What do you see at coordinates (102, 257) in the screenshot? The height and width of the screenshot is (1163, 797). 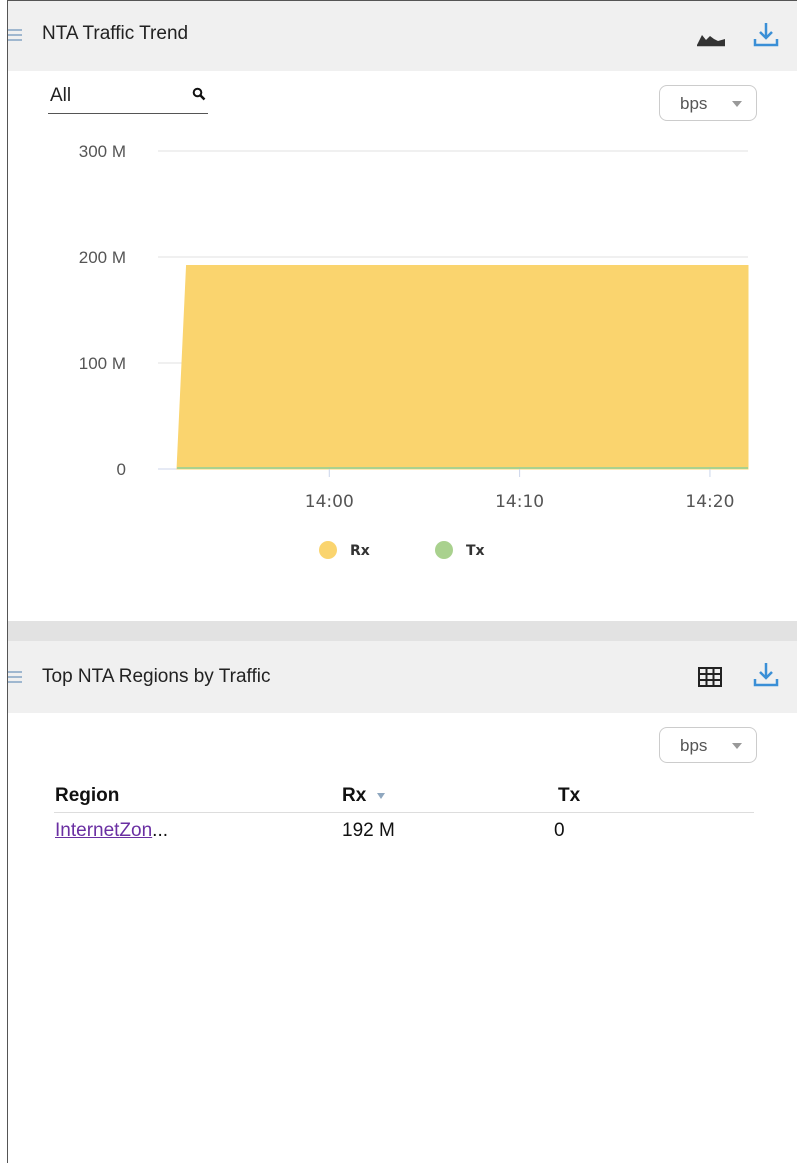 I see `y-tick-label: 200 M` at bounding box center [102, 257].